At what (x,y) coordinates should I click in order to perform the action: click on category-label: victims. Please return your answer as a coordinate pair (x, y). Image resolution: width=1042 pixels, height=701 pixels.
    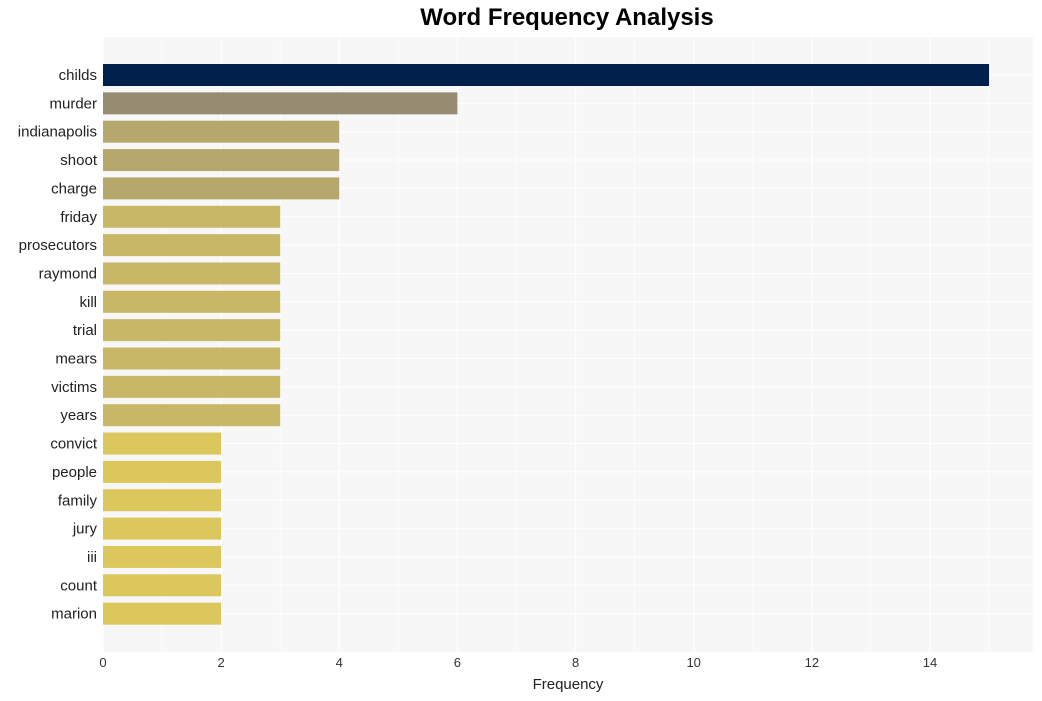
    Looking at the image, I should click on (74, 387).